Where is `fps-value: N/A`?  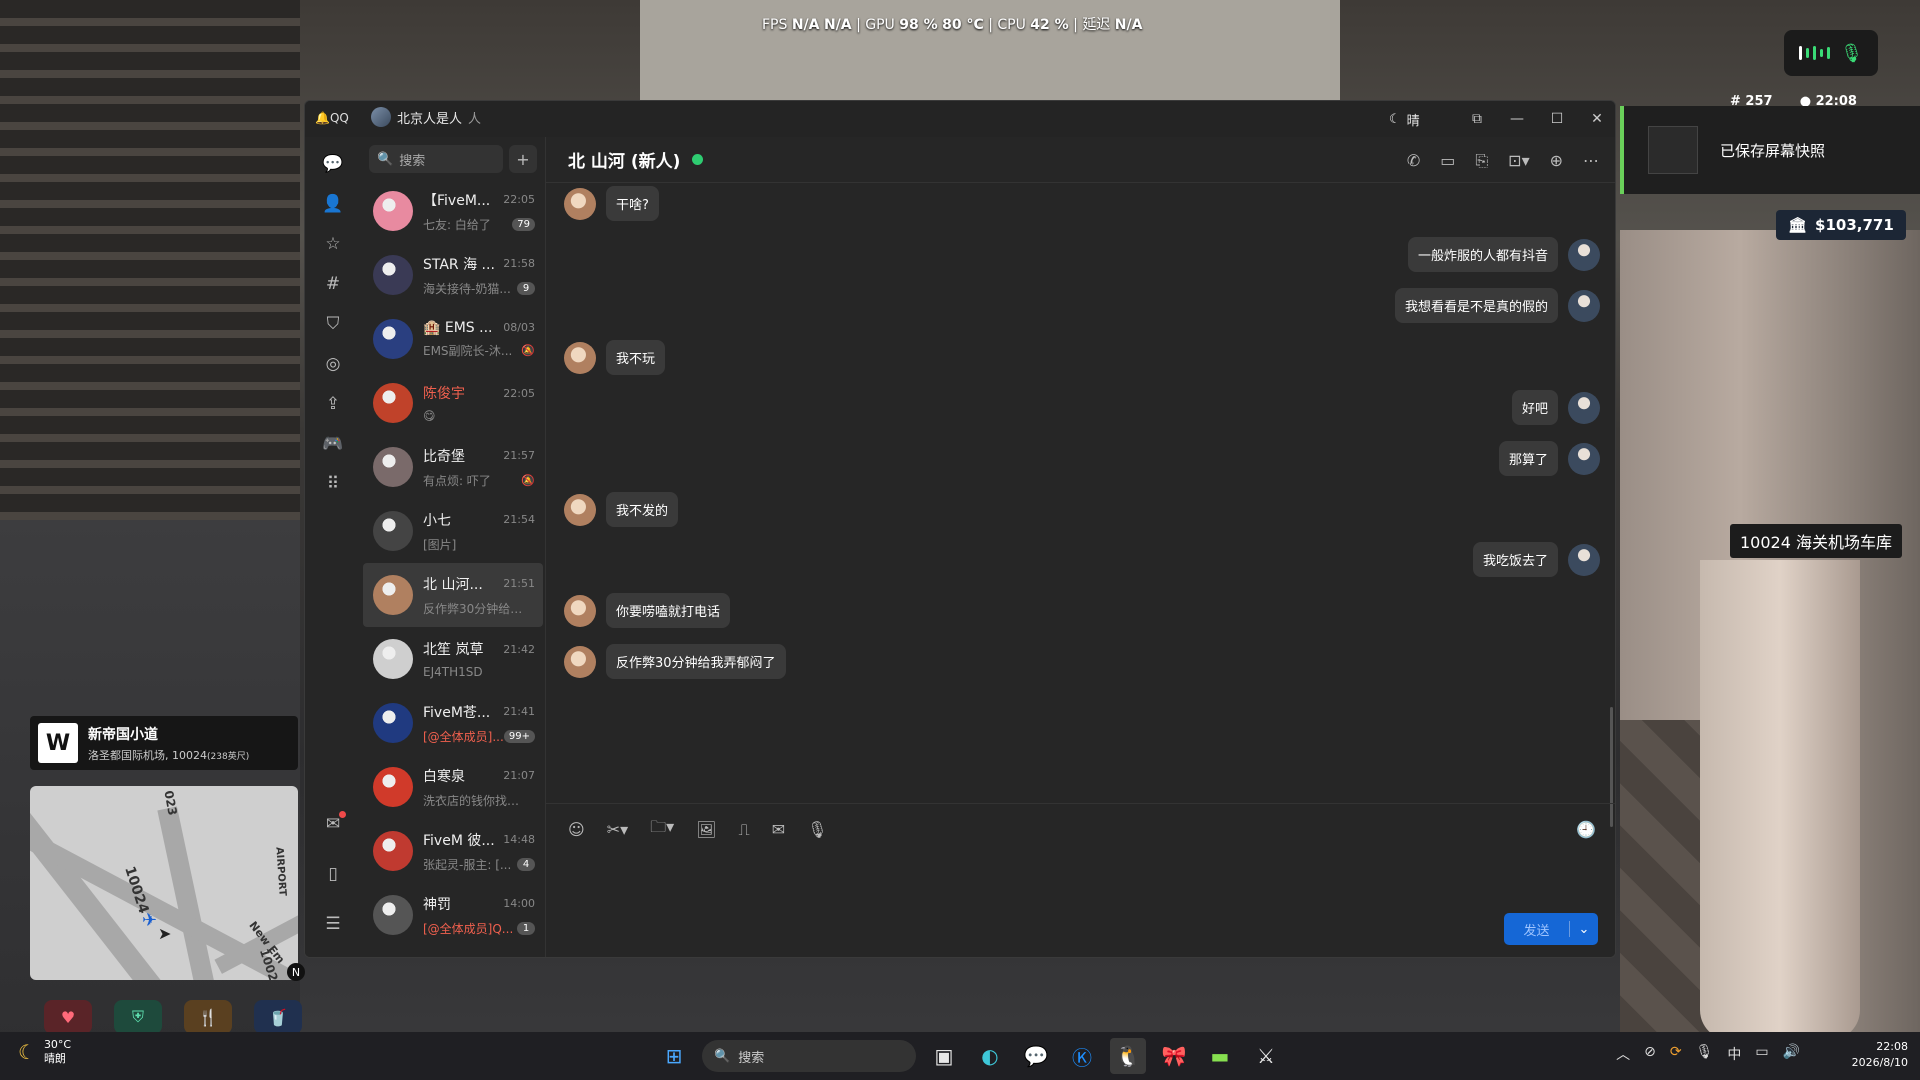
fps-value: N/A is located at coordinates (805, 25).